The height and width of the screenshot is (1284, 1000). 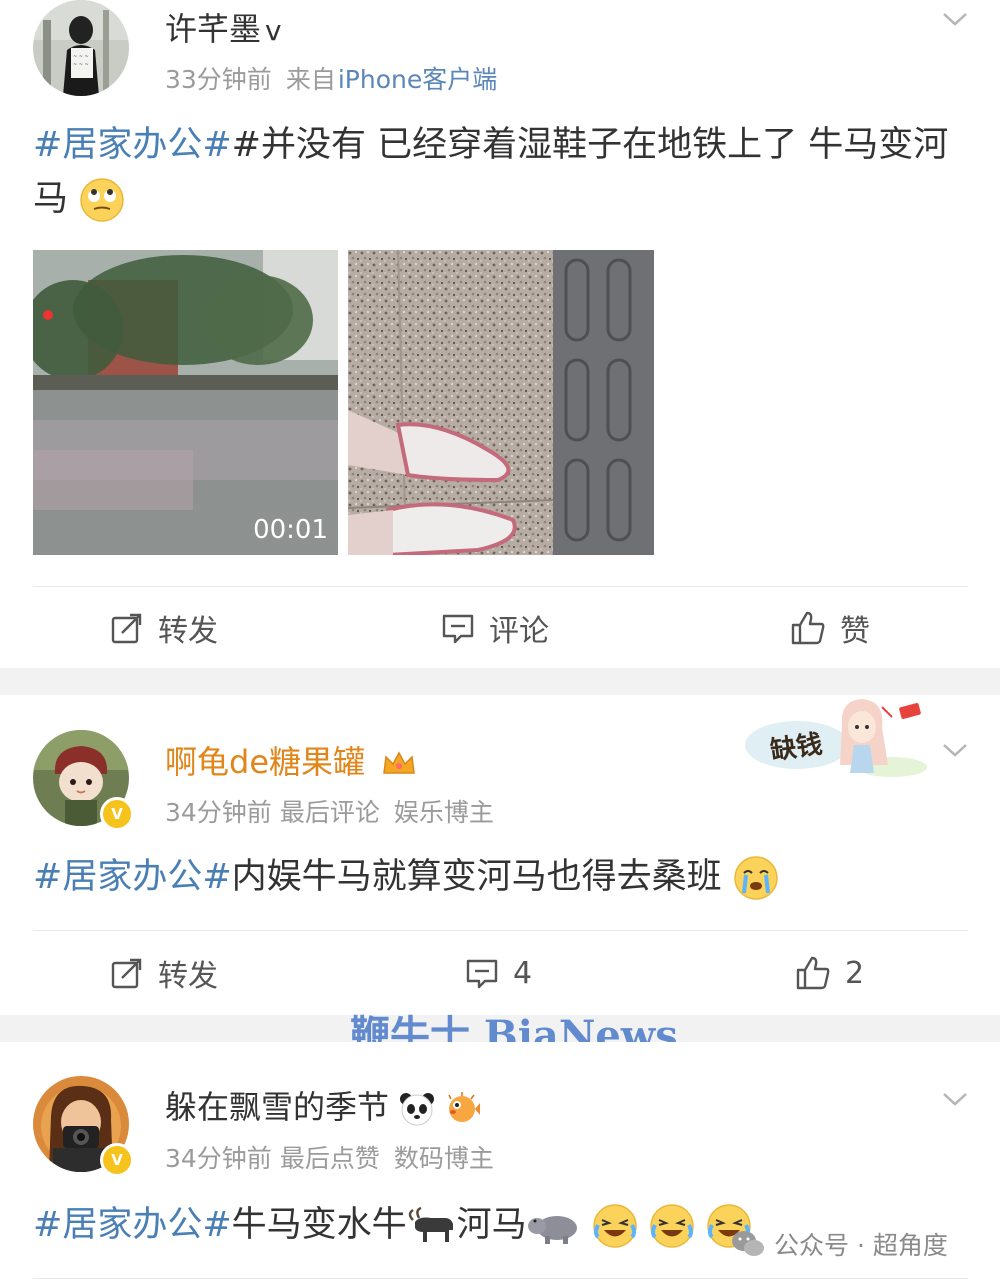 I want to click on post-body-part-1: 牛马变水牛, so click(x=319, y=1225).